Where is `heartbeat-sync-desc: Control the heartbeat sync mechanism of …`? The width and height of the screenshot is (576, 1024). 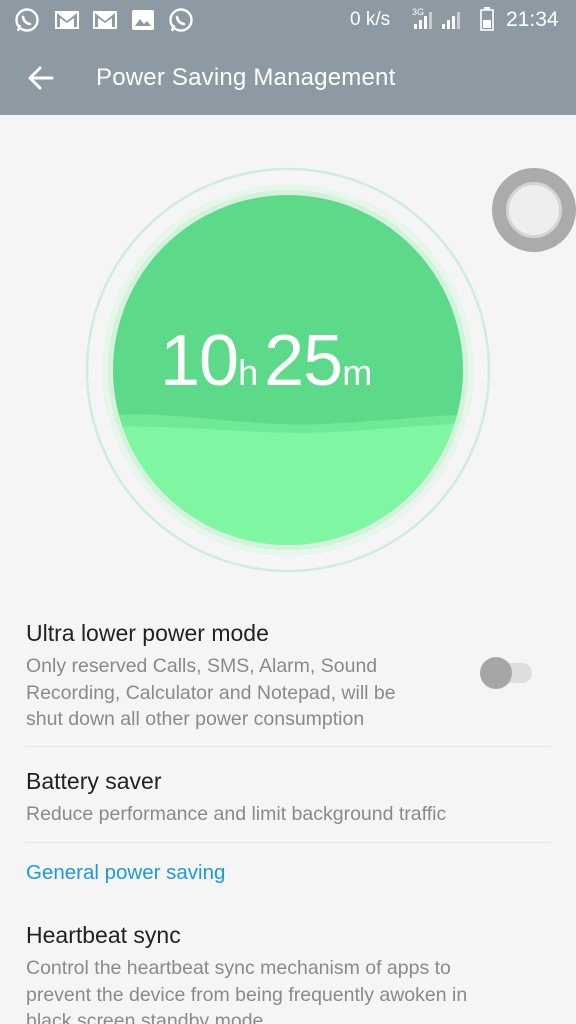
heartbeat-sync-desc: Control the heartbeat sync mechanism of … is located at coordinates (288, 989).